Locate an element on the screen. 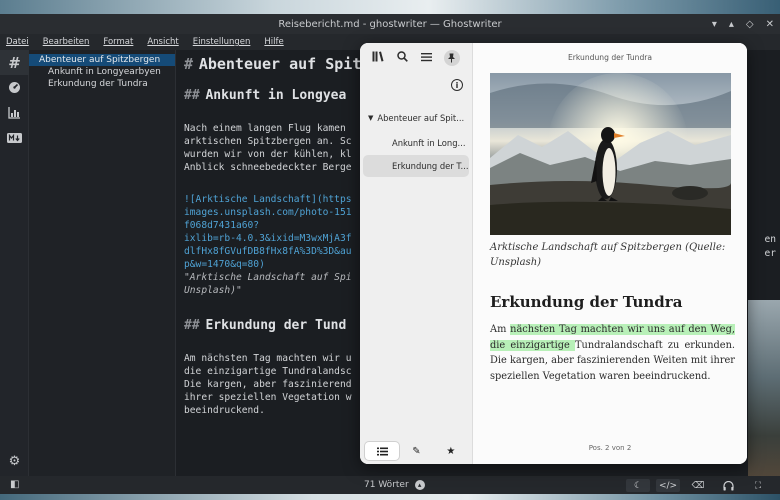 This screenshot has width=780, height=500. list-icon is located at coordinates (382, 451).